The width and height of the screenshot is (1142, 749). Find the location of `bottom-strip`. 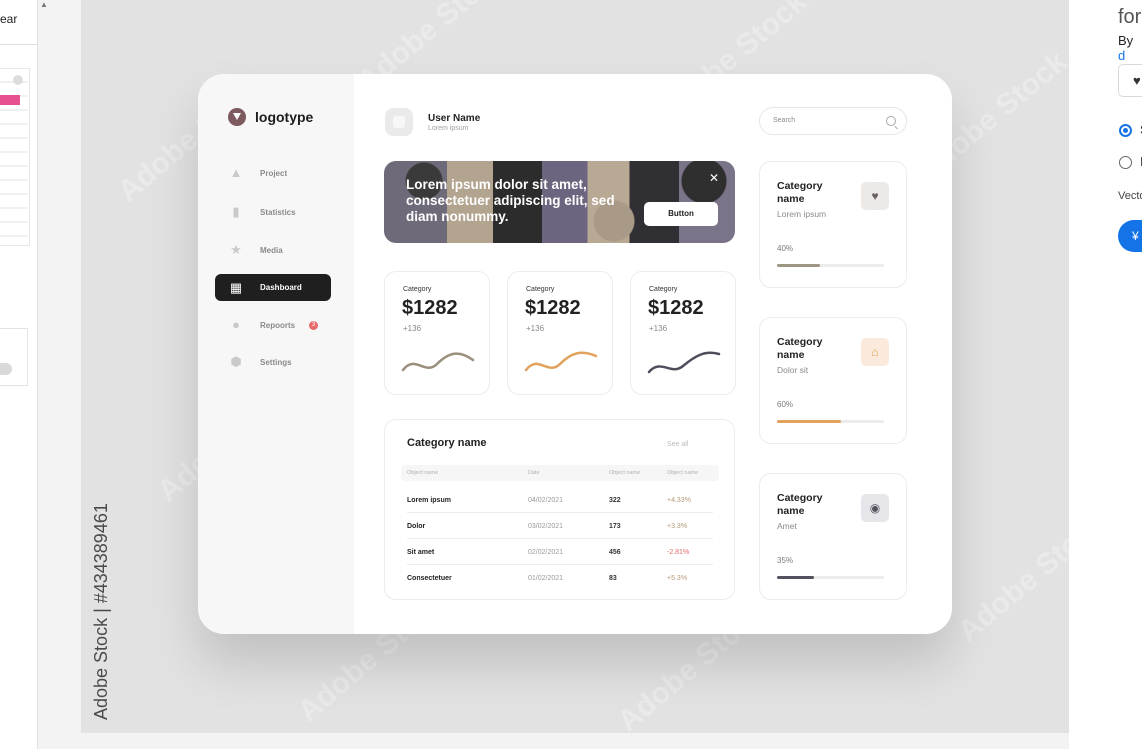

bottom-strip is located at coordinates (575, 741).